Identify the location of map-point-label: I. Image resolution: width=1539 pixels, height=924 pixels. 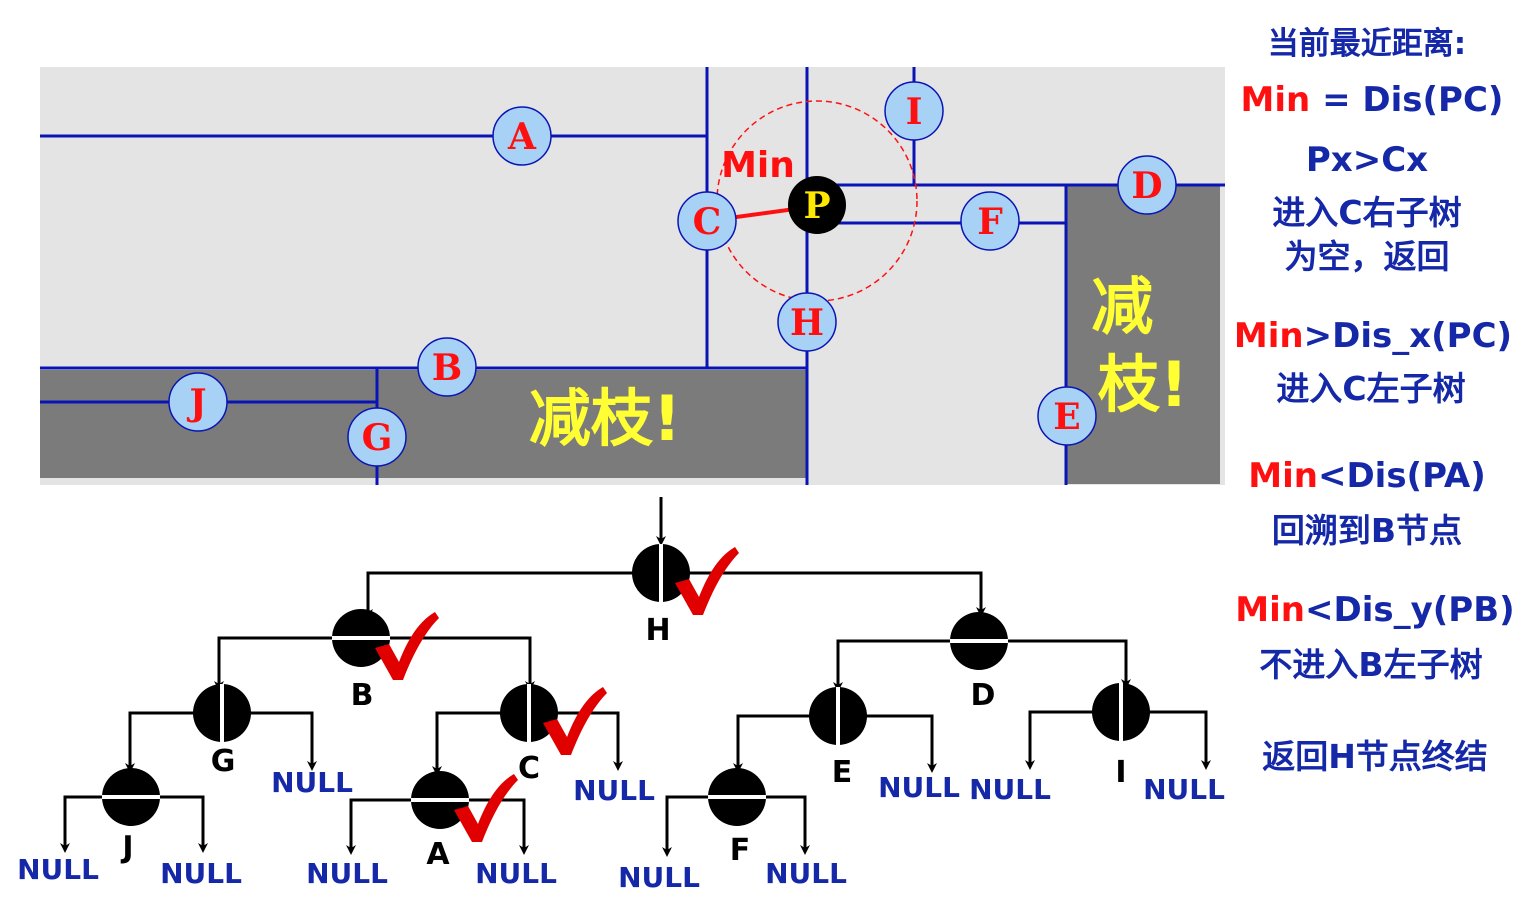
(914, 112).